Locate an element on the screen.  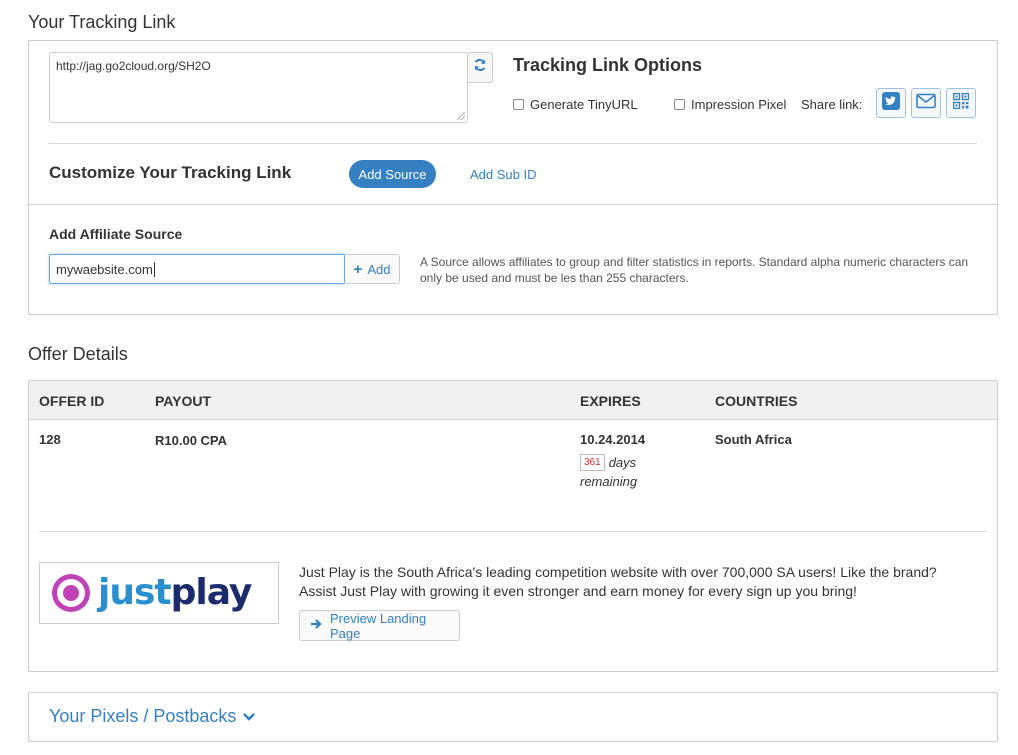
impression-pixel-option: Impression Pixel is located at coordinates (730, 104).